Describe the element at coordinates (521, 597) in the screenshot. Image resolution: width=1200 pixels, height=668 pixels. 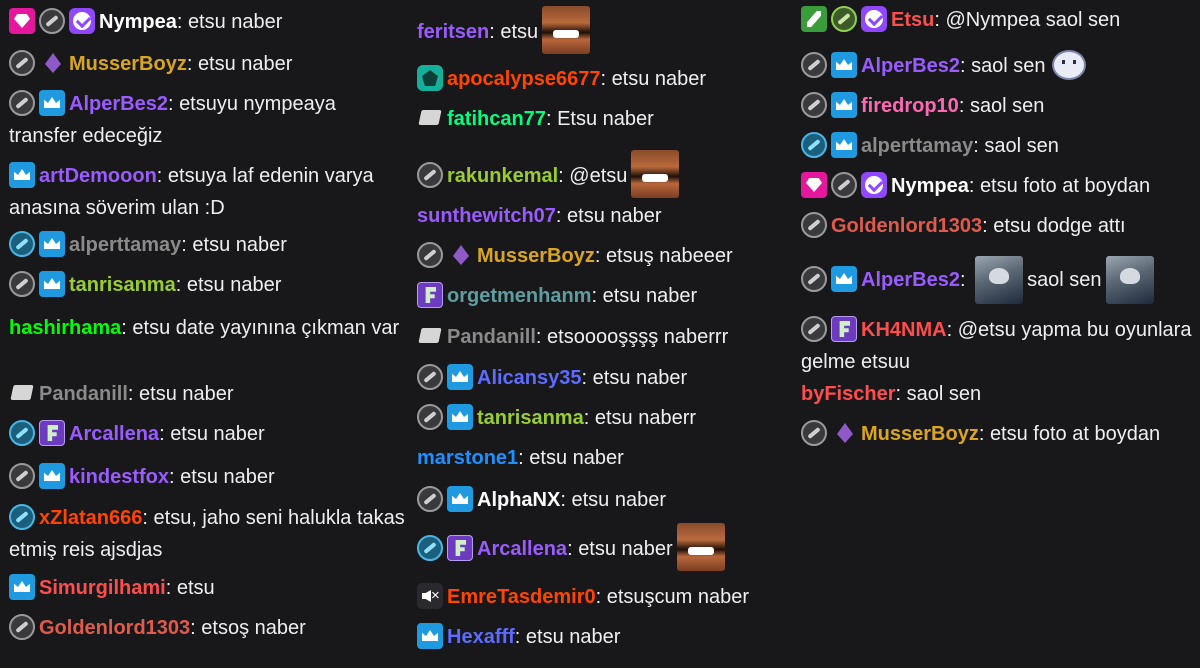
I see `chat-username: EmreTasdemir0` at that location.